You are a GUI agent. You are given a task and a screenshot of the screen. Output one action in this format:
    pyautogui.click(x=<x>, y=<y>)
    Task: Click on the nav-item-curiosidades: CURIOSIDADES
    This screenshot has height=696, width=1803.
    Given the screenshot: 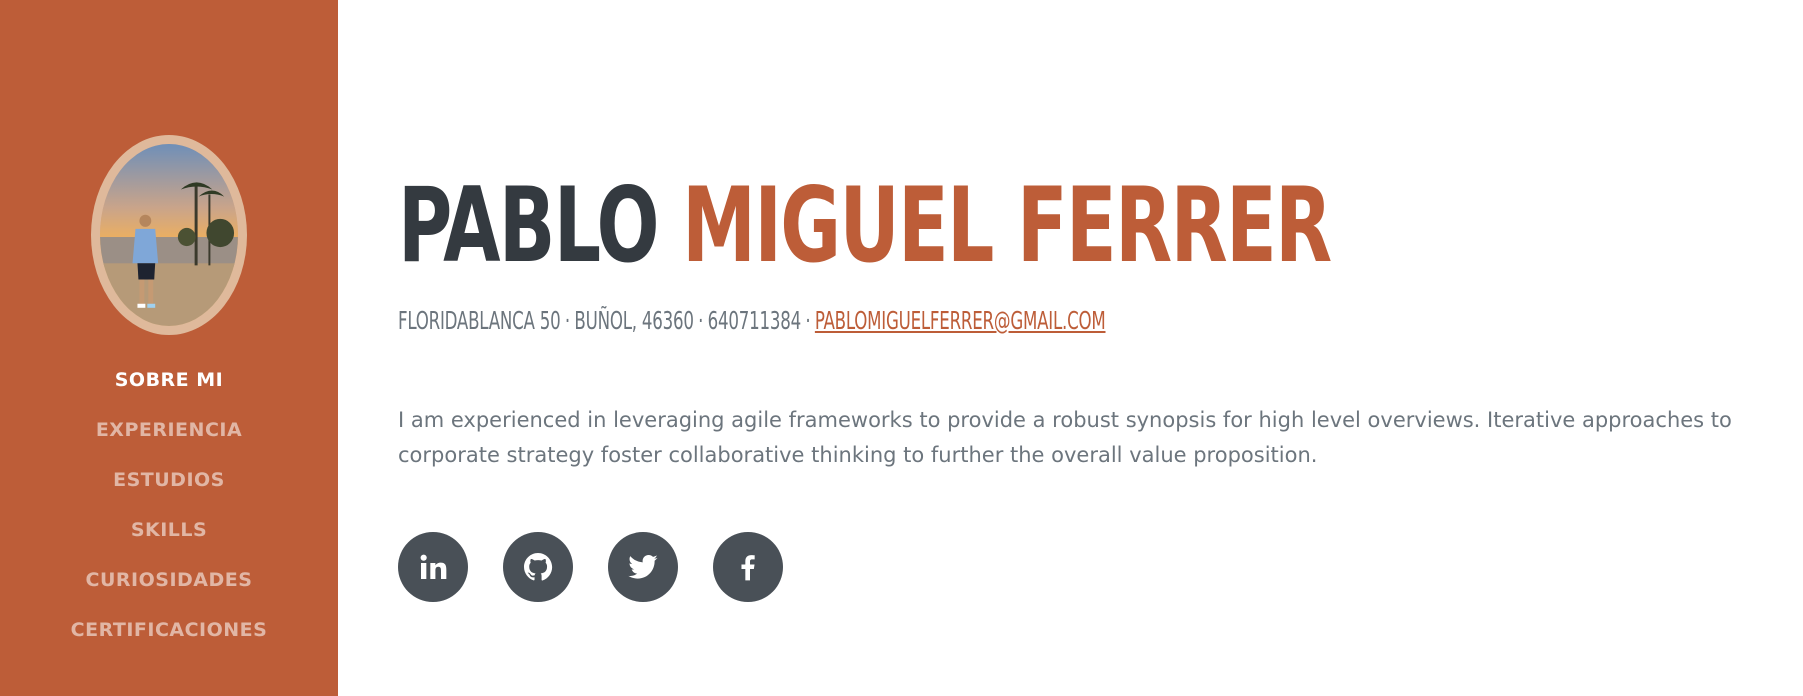 What is the action you would take?
    pyautogui.click(x=169, y=580)
    